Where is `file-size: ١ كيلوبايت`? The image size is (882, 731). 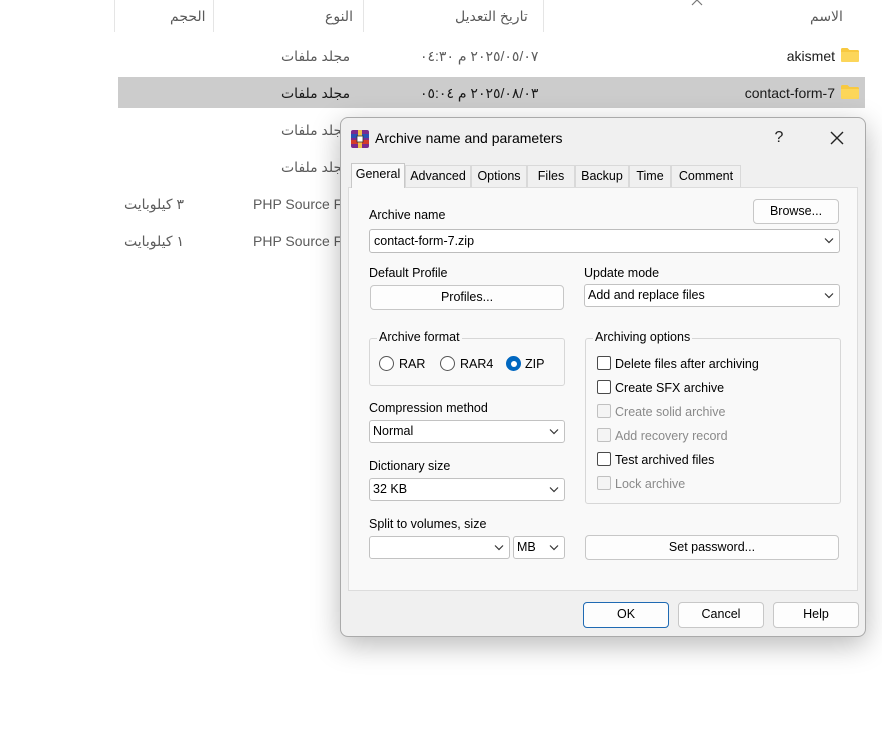
file-size: ١ كيلوبايت is located at coordinates (154, 241).